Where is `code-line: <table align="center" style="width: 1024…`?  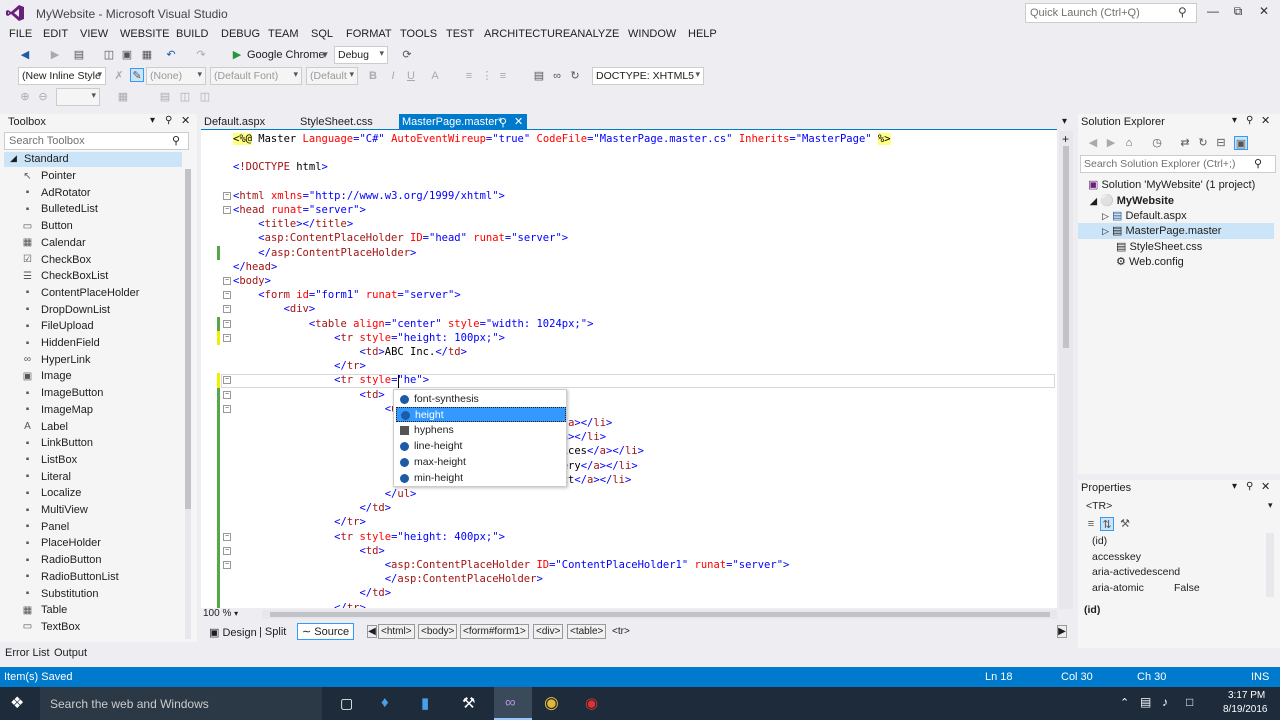 code-line: <table align="center" style="width: 1024… is located at coordinates (413, 324).